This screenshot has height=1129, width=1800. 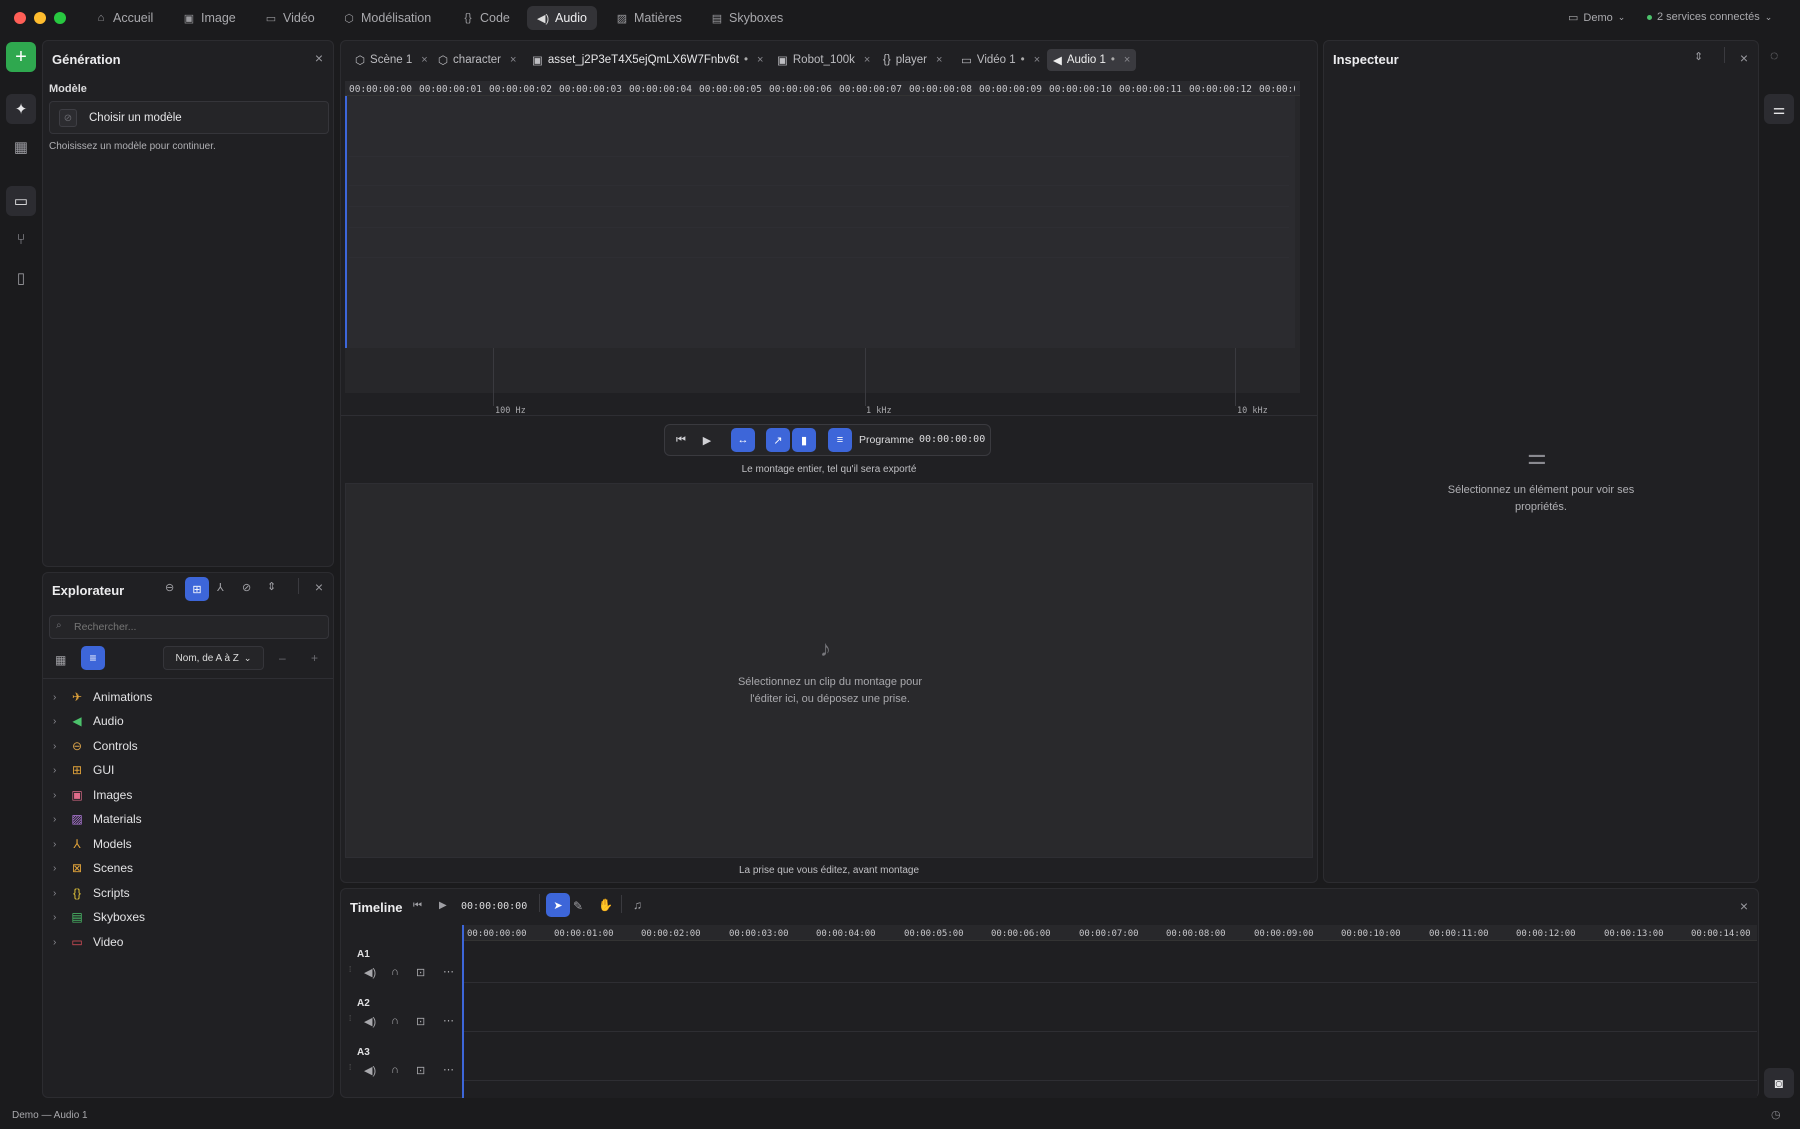 I want to click on chevron-right-icon: ›, so click(x=55, y=819).